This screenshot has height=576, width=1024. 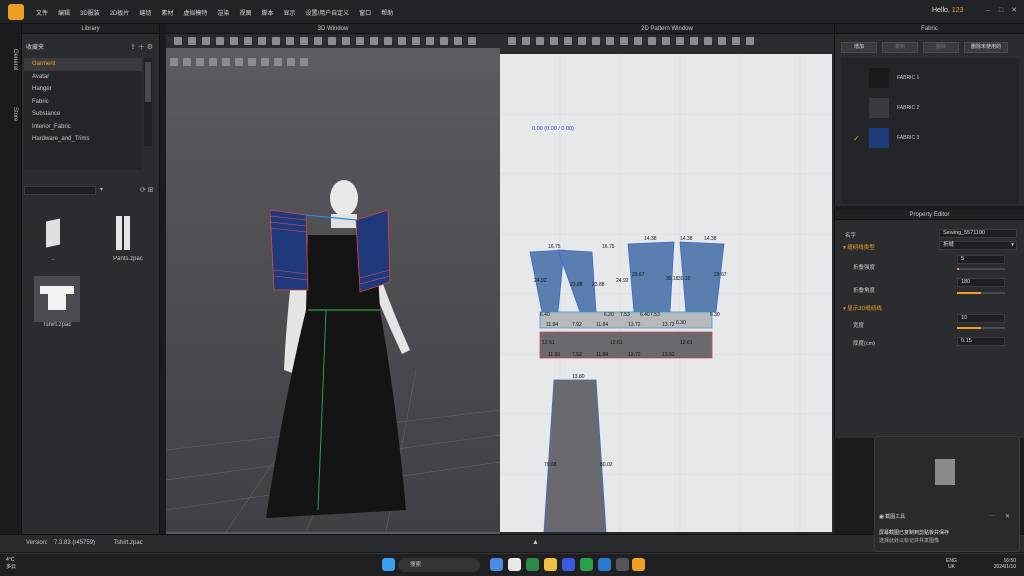 I want to click on library-toolbar-icons: ⇪ ＋ ⚙, so click(x=141, y=47).